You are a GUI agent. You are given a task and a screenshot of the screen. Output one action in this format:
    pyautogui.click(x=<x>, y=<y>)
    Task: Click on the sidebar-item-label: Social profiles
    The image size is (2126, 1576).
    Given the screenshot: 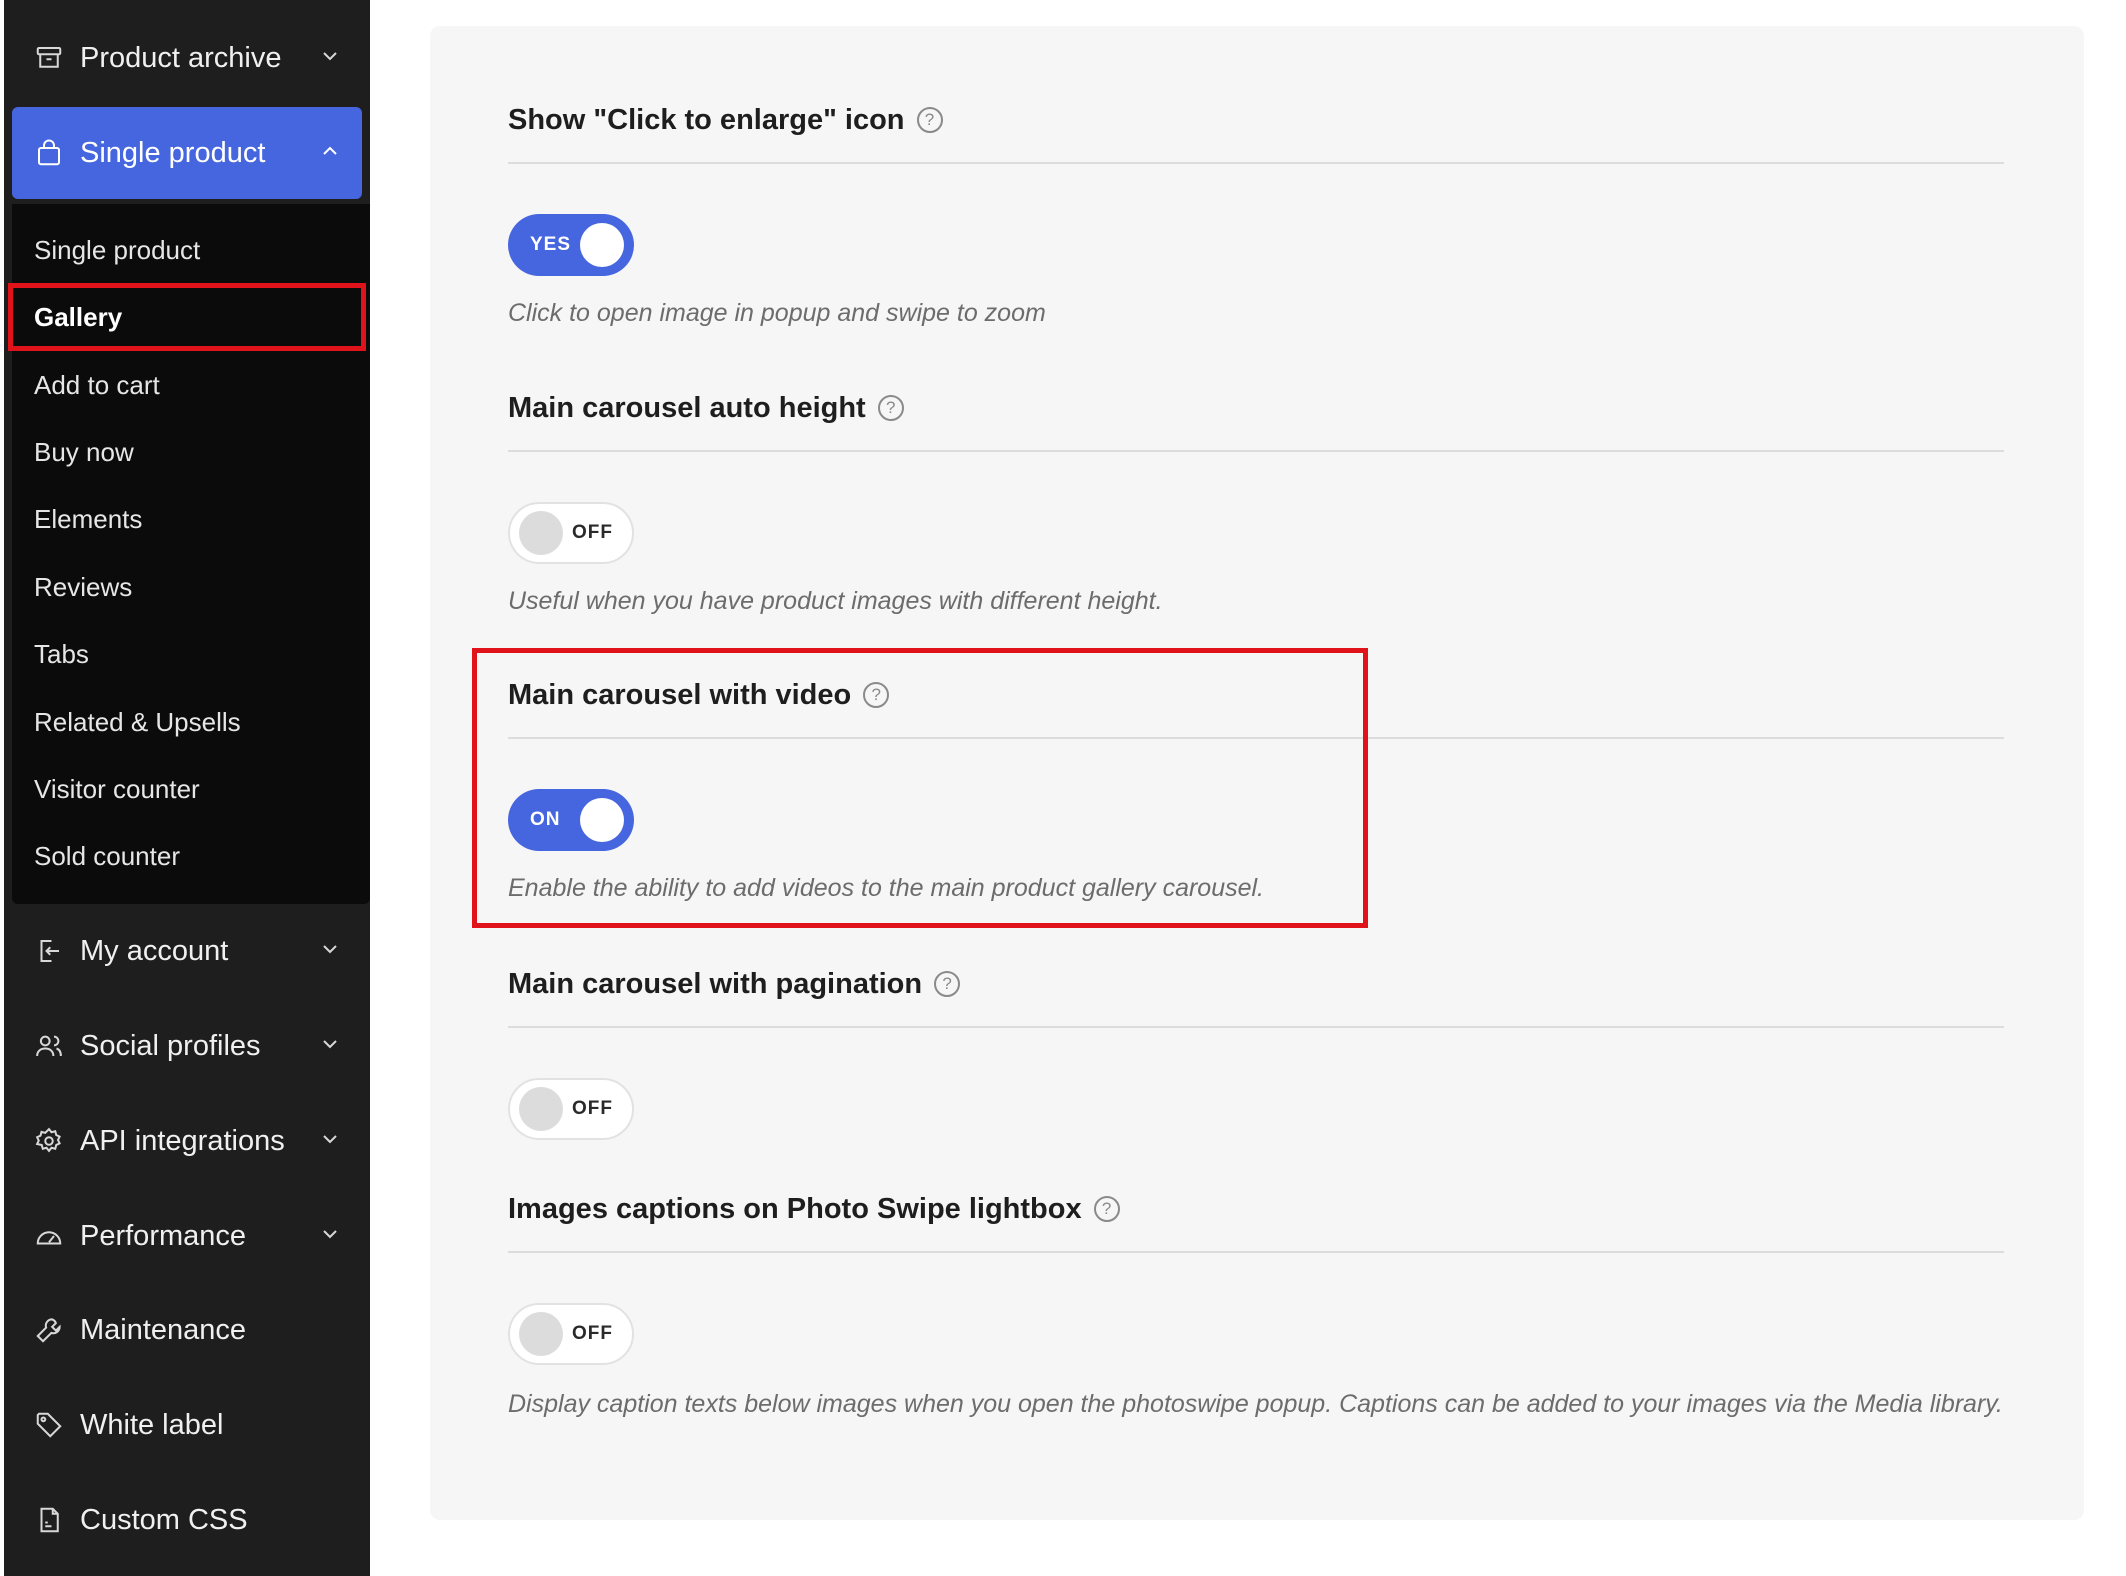 What is the action you would take?
    pyautogui.click(x=170, y=1045)
    